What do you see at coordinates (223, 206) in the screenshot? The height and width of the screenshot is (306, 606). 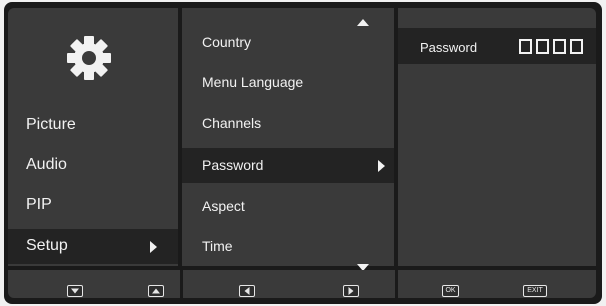 I see `submenu-item-aspect: Aspect` at bounding box center [223, 206].